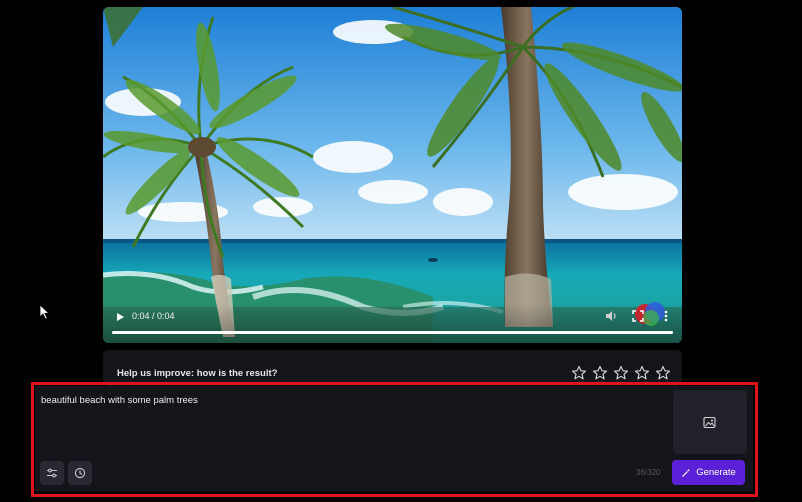 The width and height of the screenshot is (802, 502). I want to click on prompt-input, so click(351, 423).